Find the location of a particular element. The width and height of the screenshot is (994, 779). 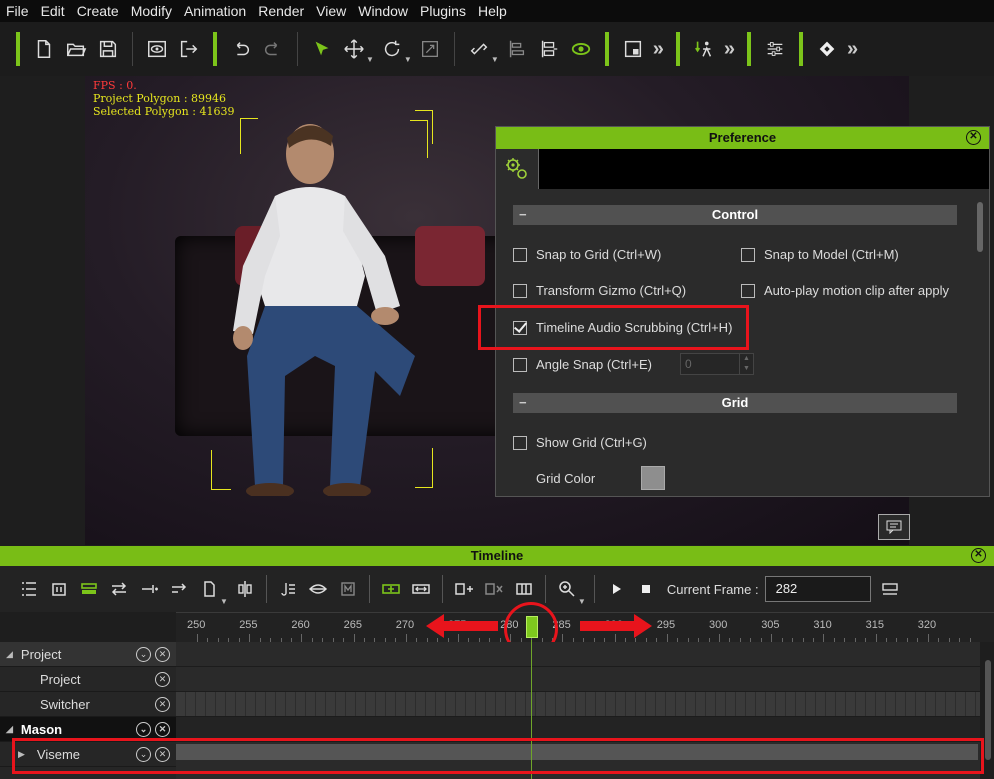

preview-button is located at coordinates (157, 49).